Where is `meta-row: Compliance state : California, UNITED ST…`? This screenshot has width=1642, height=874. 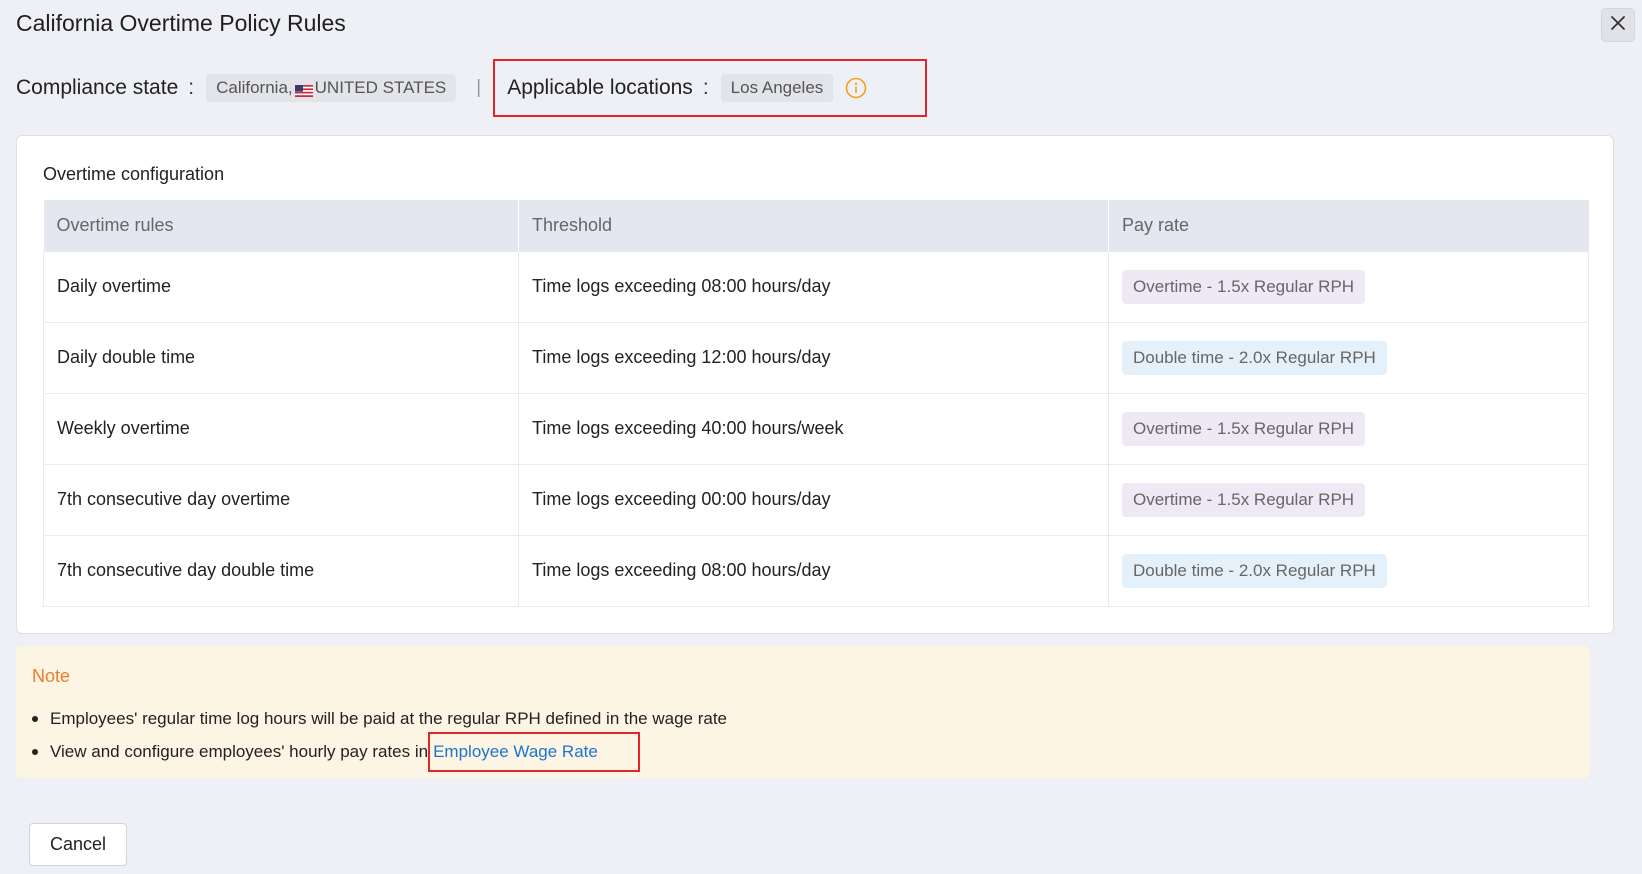 meta-row: Compliance state : California, UNITED ST… is located at coordinates (472, 88).